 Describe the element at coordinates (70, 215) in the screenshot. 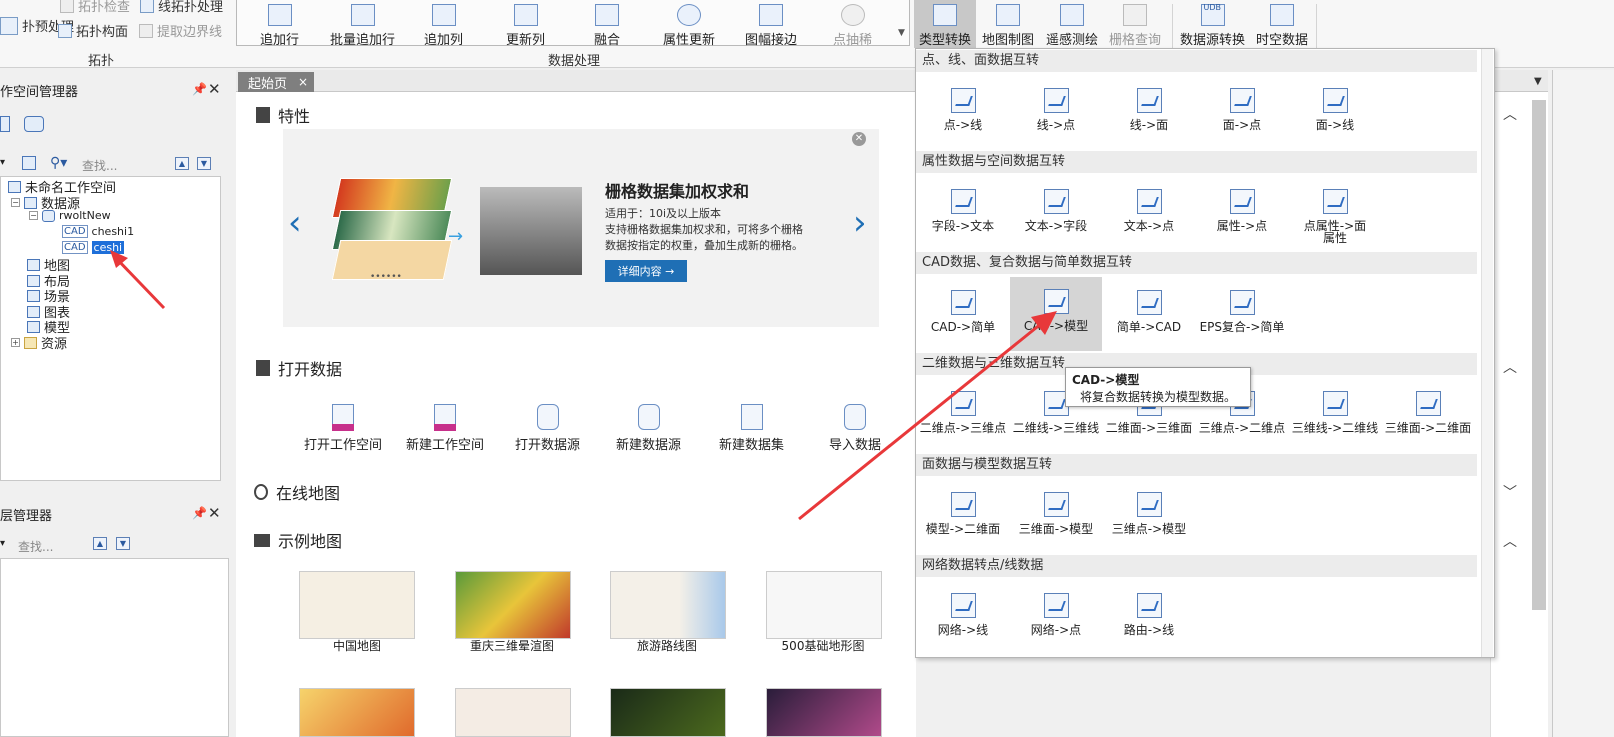

I see `tree-datasource-rwoltnew: − rwoltNew` at that location.